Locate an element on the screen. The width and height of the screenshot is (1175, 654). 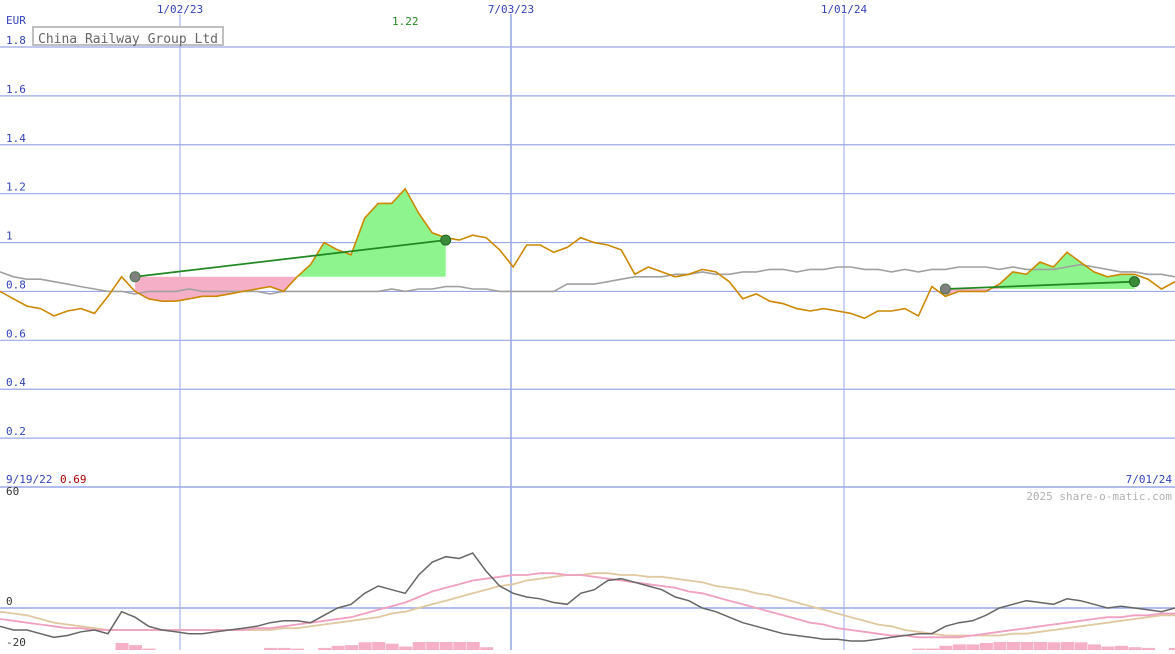
x-tick-label: 1/02/23 is located at coordinates (180, 9).